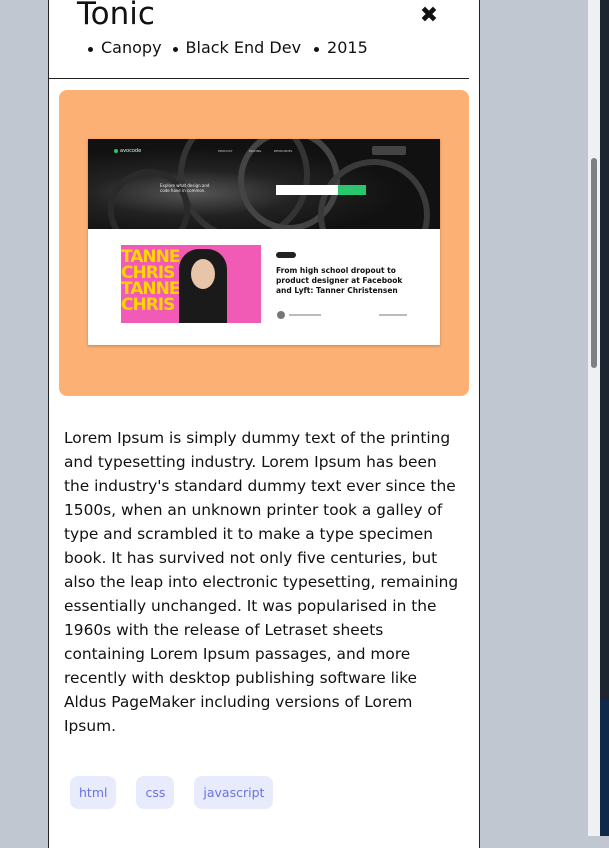  I want to click on tag-css: css, so click(155, 792).